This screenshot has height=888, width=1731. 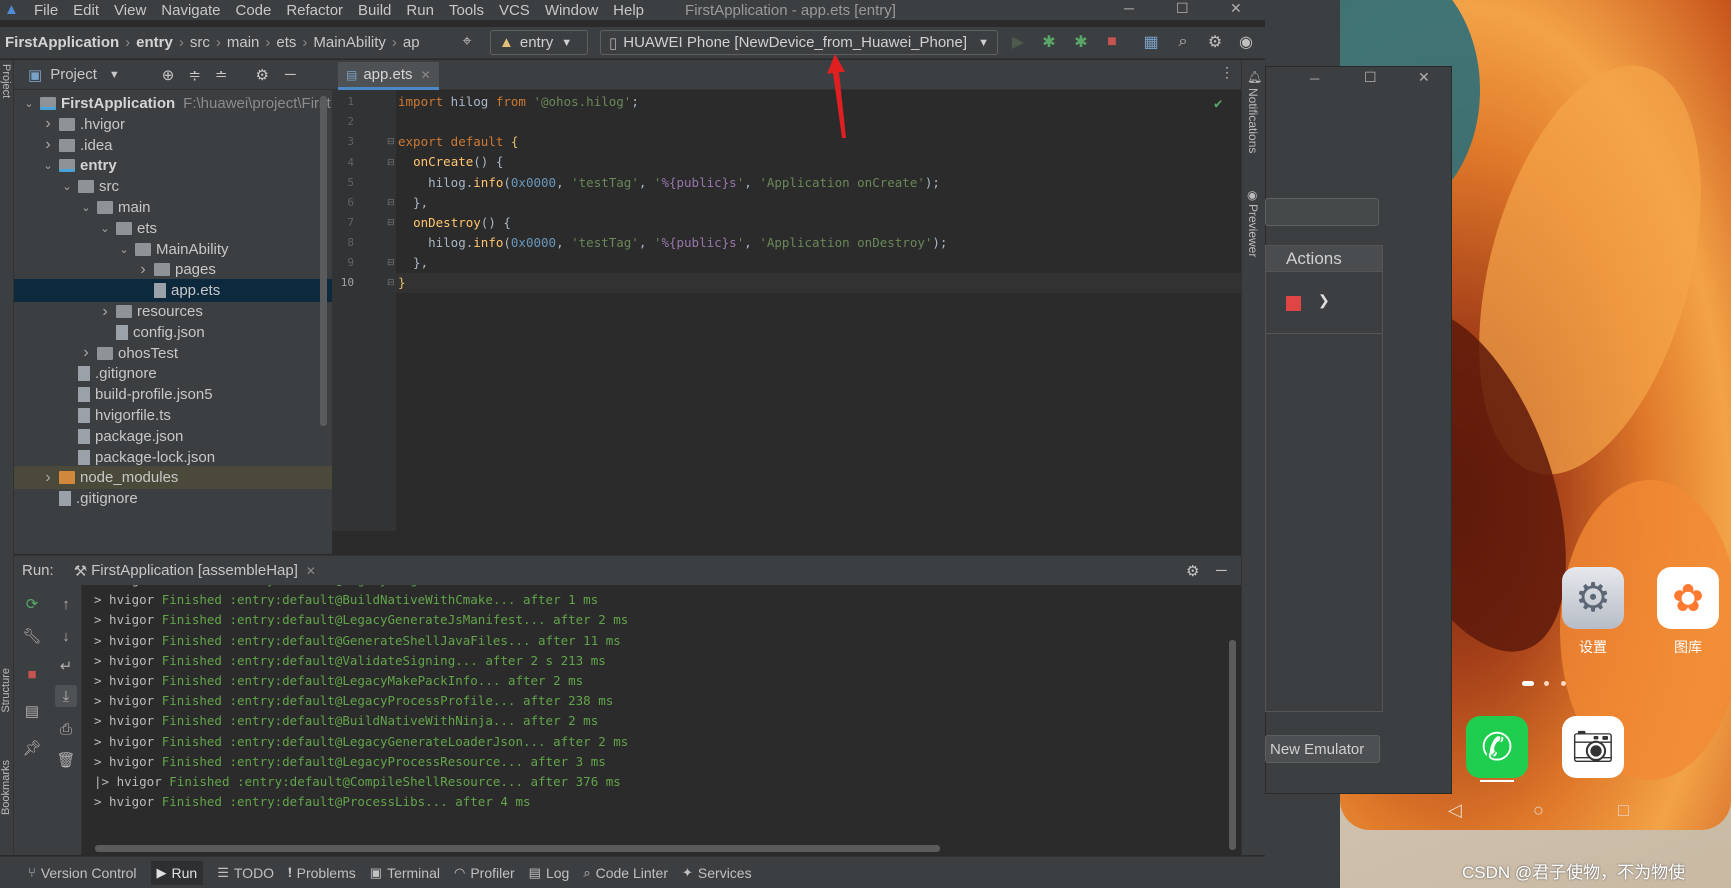 What do you see at coordinates (200, 42) in the screenshot?
I see `breadcrumb-src: src` at bounding box center [200, 42].